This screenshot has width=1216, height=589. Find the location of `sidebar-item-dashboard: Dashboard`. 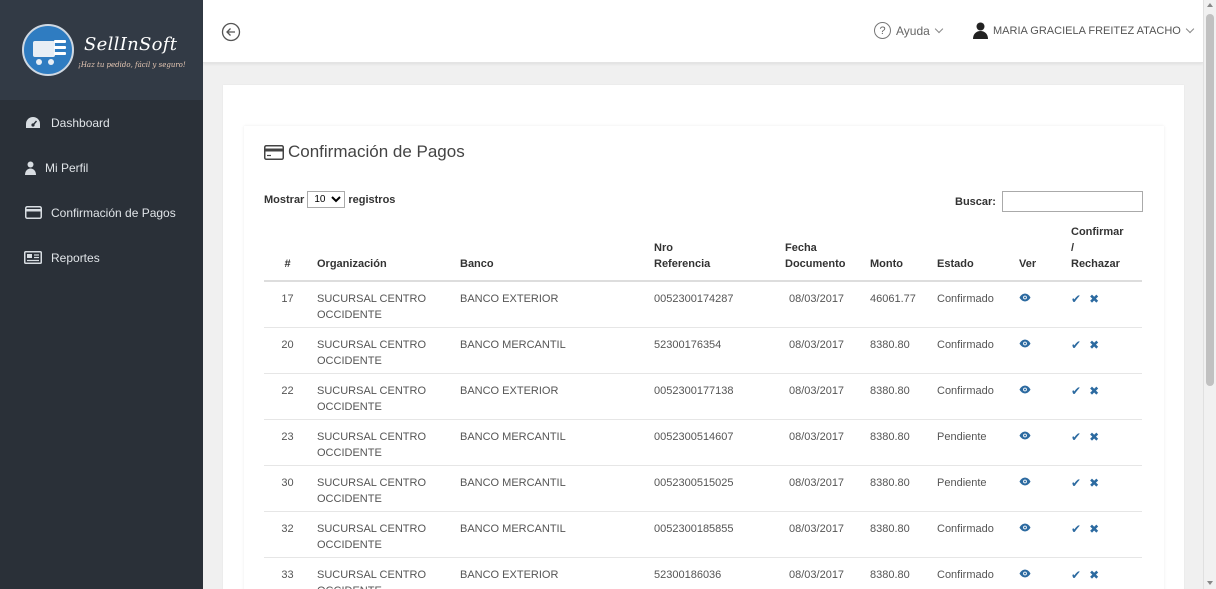

sidebar-item-dashboard: Dashboard is located at coordinates (101, 122).